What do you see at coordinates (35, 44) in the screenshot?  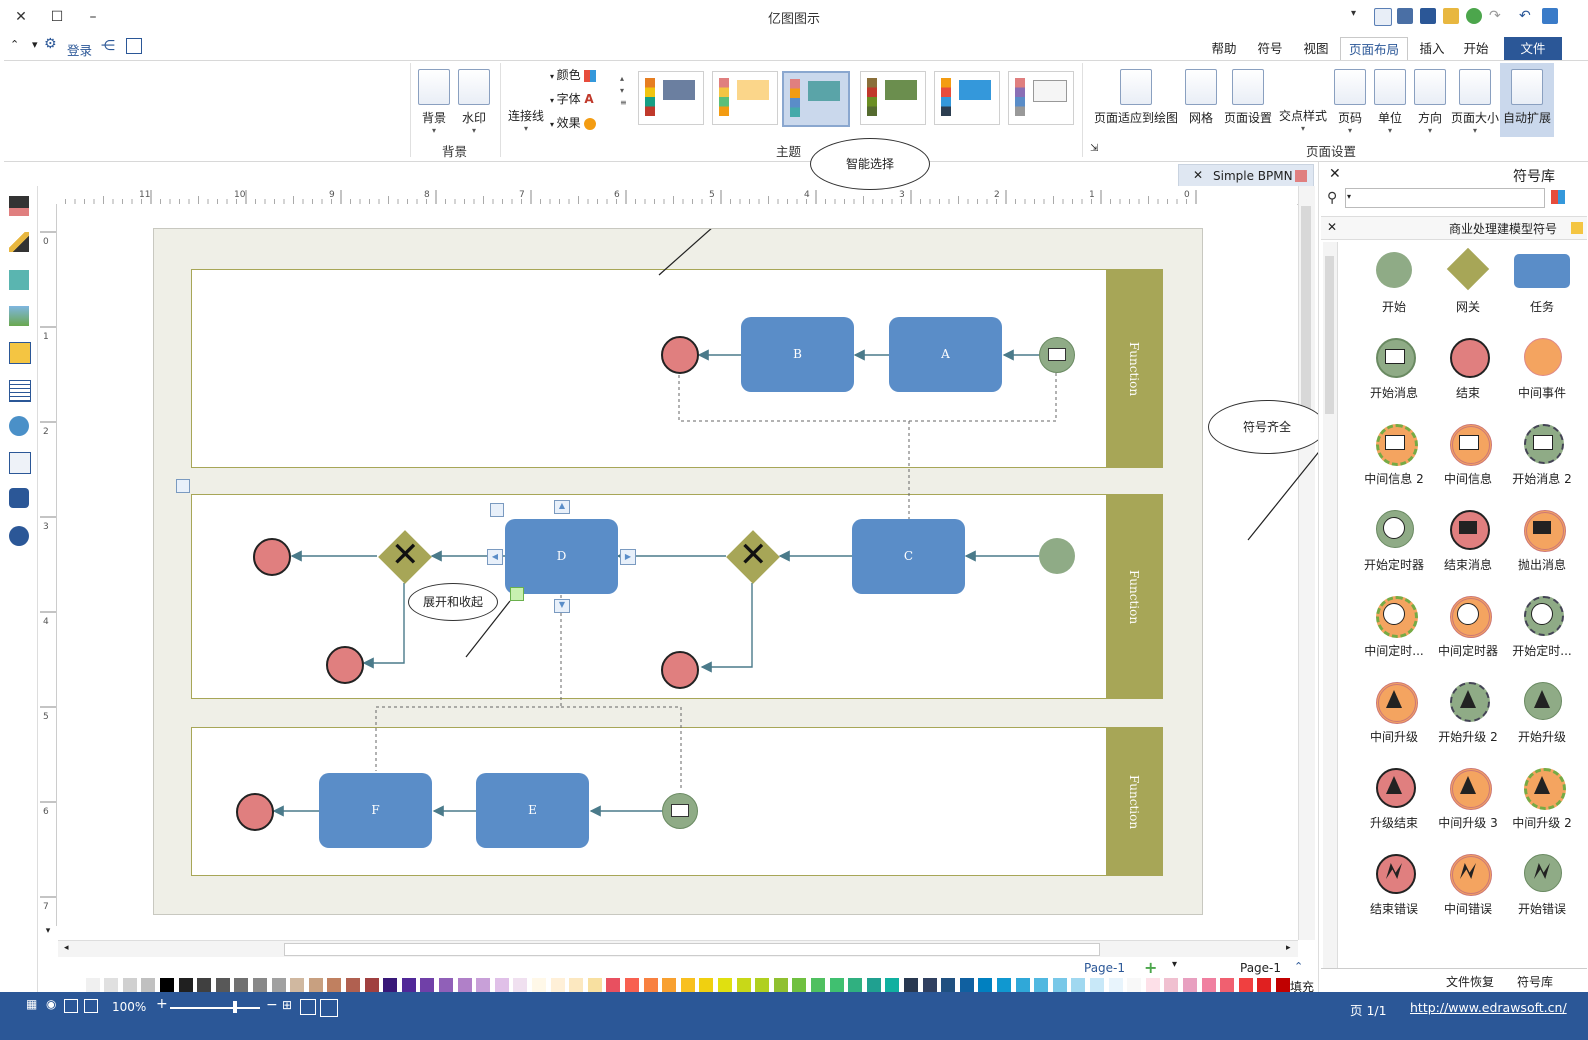 I see `dropdown-icon: ▾` at bounding box center [35, 44].